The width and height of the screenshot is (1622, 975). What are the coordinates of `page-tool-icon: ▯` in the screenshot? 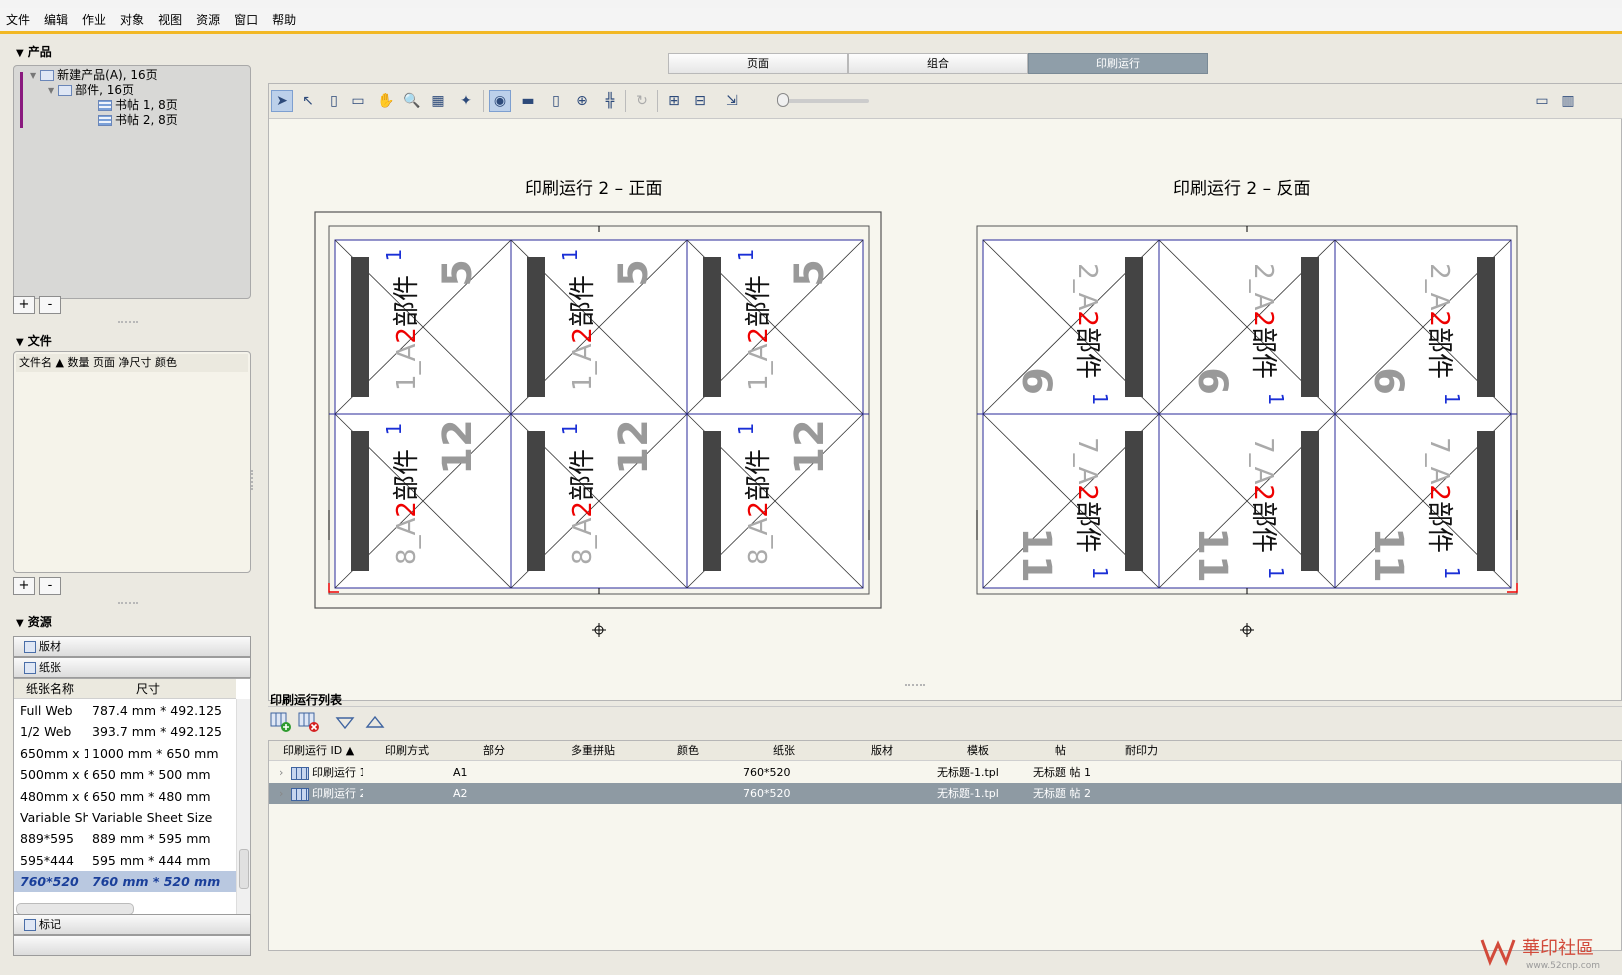 It's located at (334, 101).